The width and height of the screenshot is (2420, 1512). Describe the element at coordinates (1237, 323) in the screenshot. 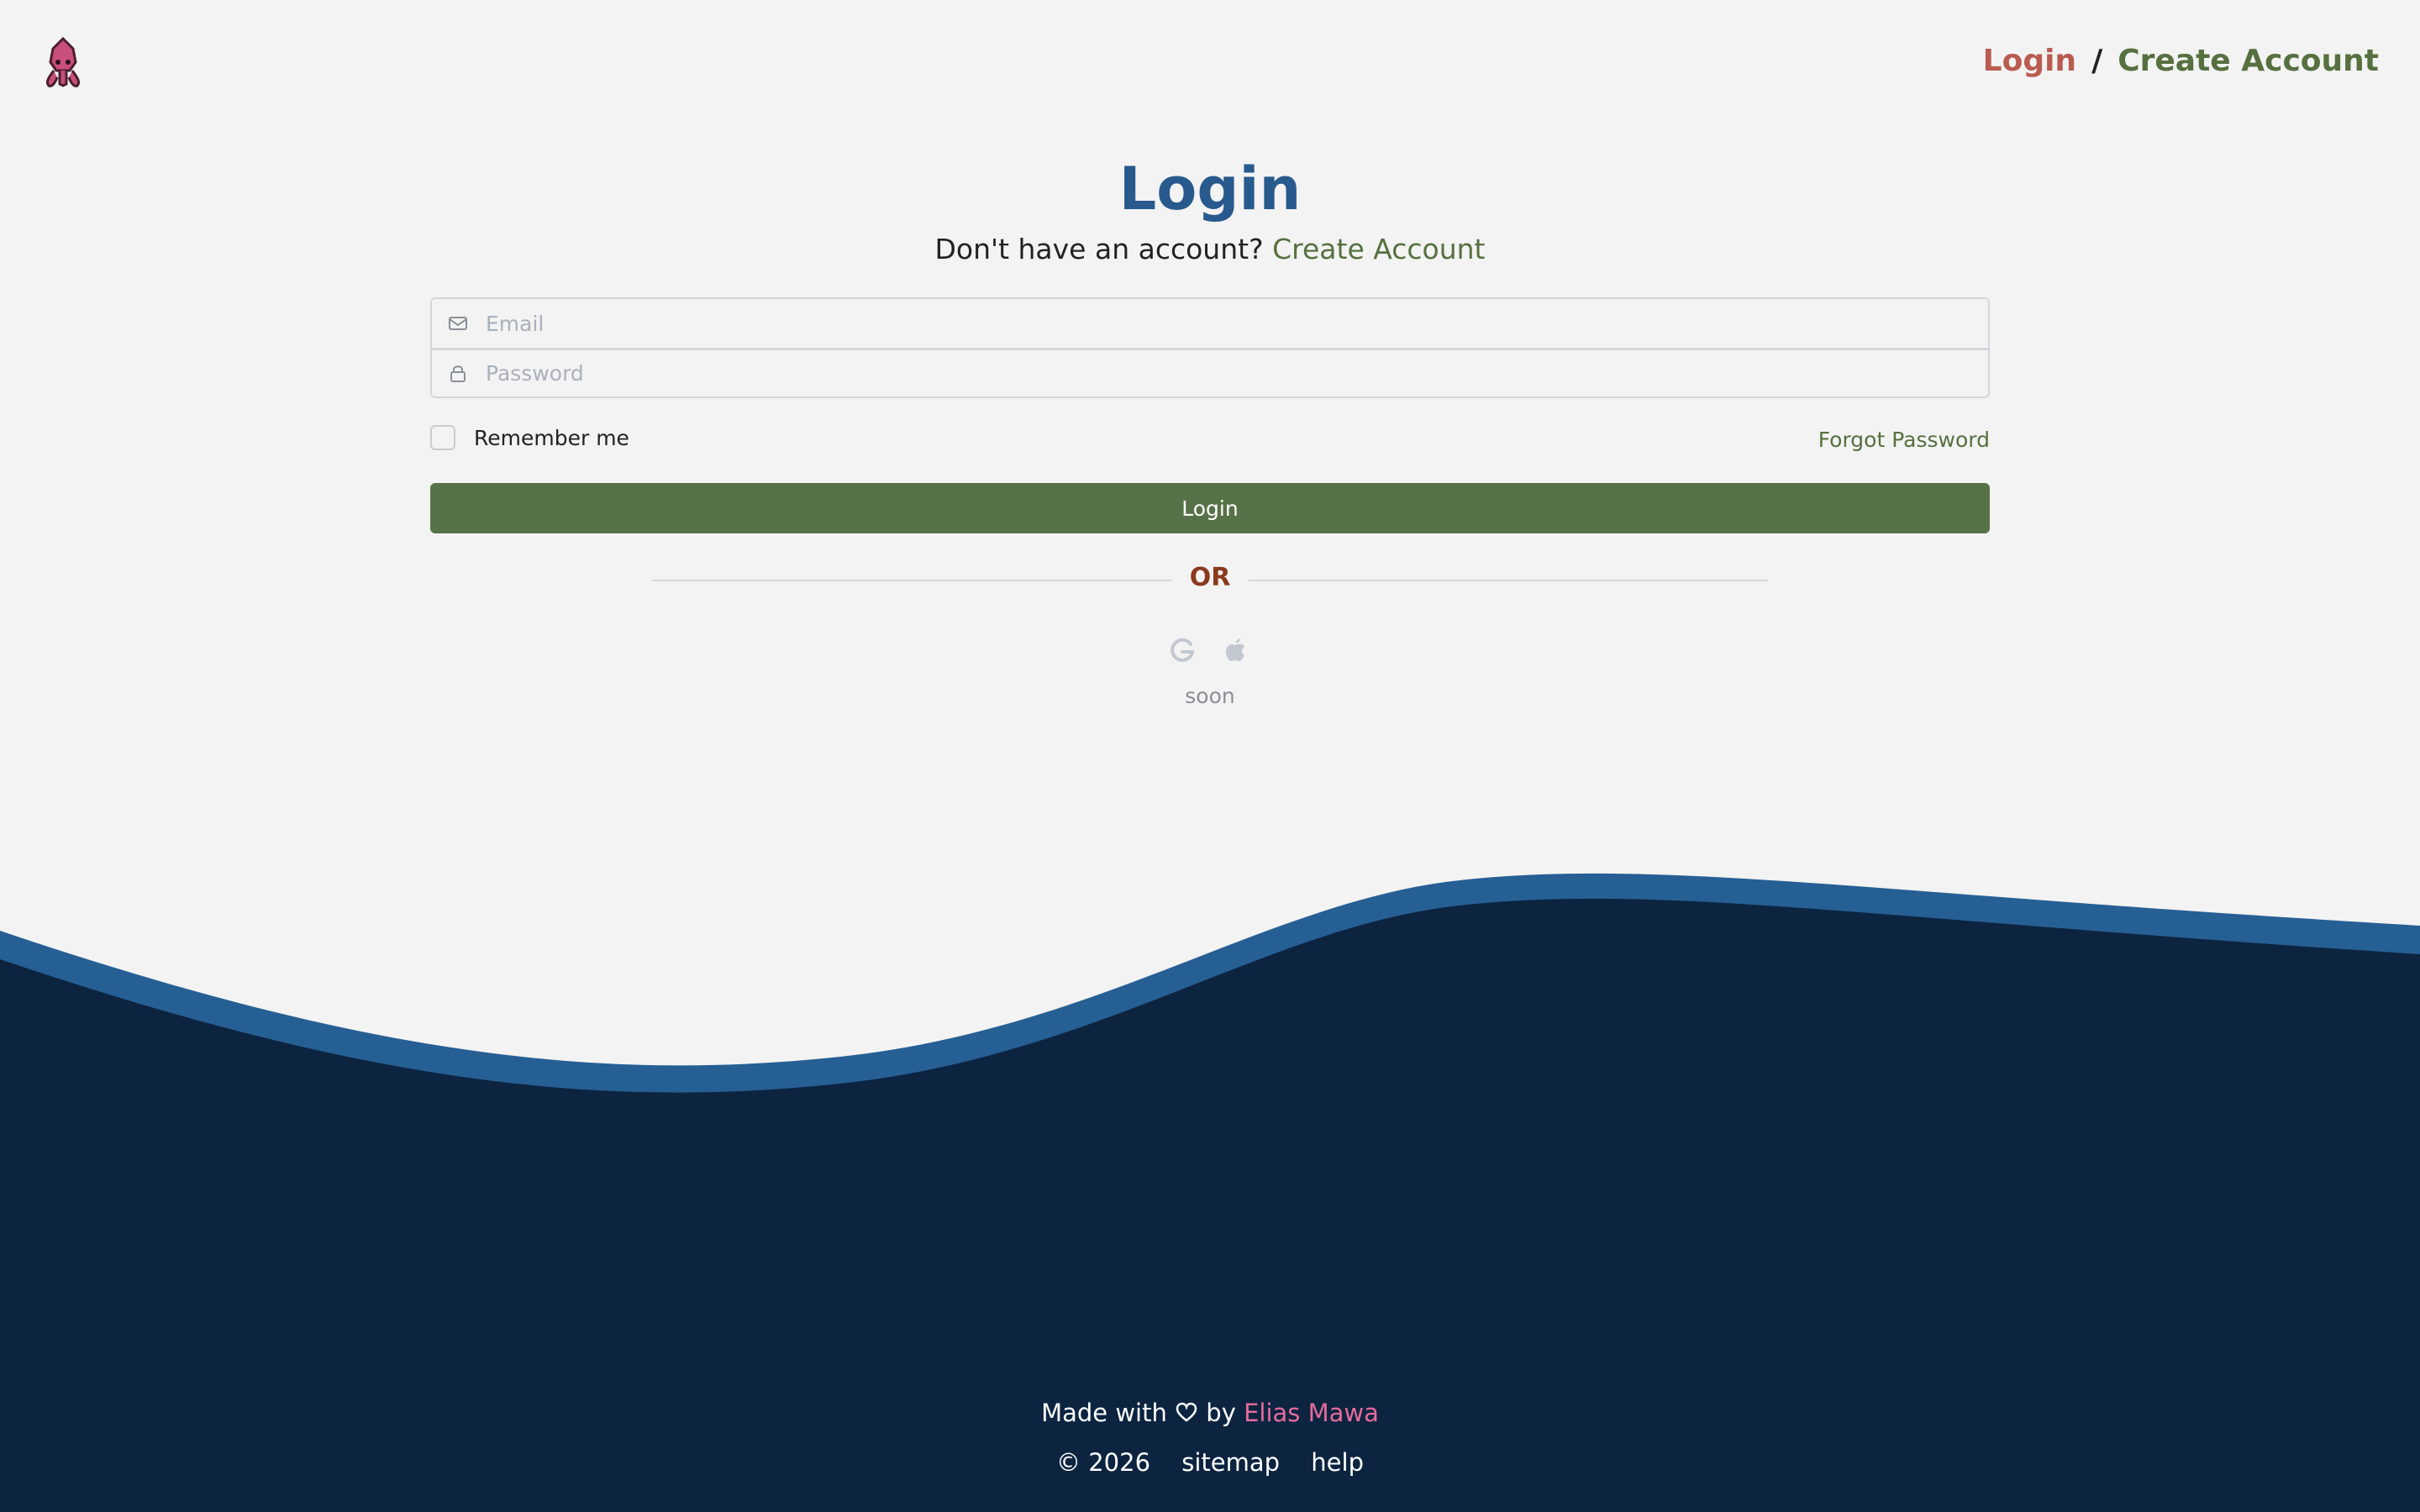

I see `email-field` at that location.